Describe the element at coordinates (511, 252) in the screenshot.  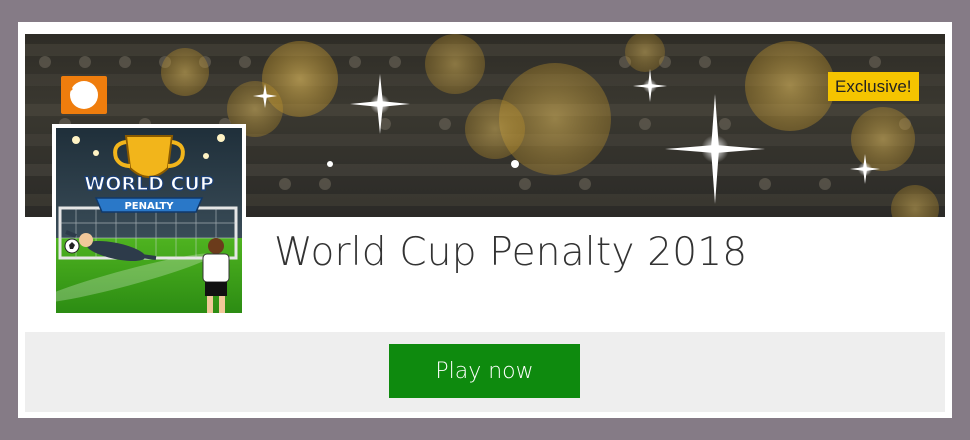
I see `game-title: World Cup Penalty 2018` at that location.